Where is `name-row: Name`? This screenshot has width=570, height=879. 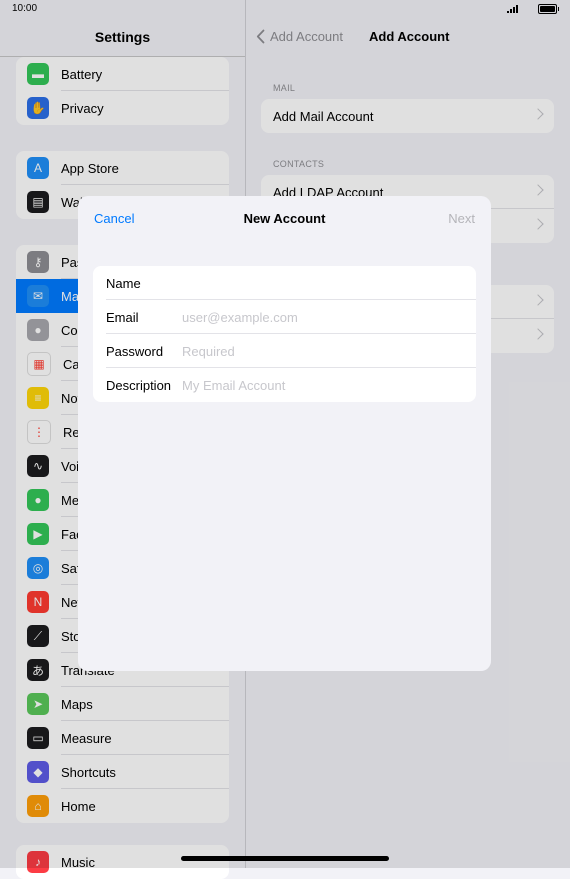 name-row: Name is located at coordinates (284, 283).